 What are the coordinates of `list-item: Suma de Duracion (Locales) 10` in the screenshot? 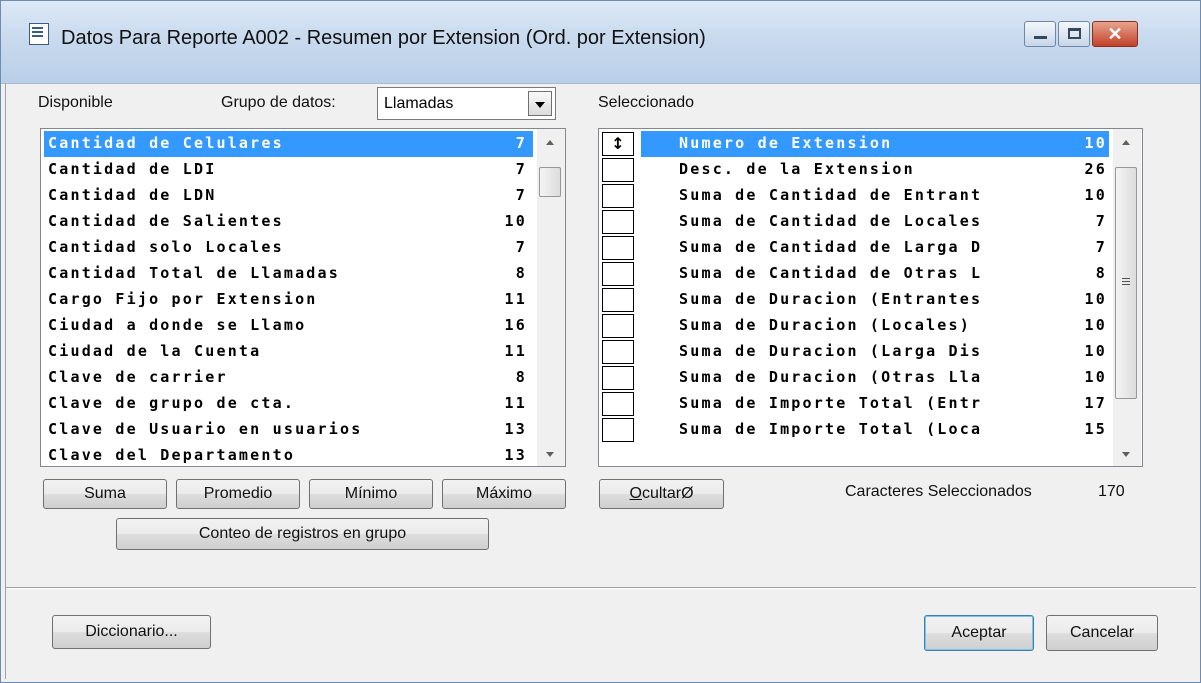 It's located at (875, 326).